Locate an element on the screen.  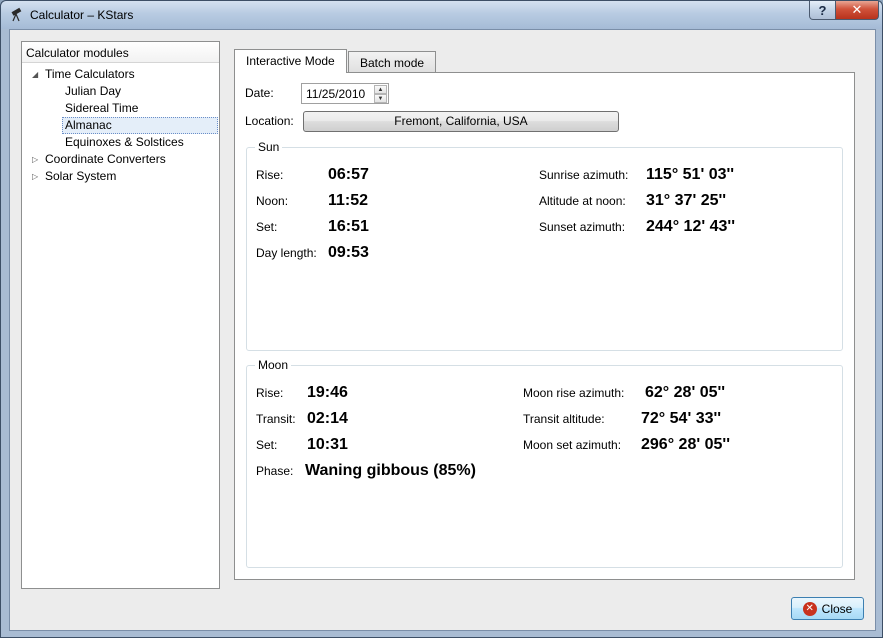
tree-item-equinoxes-solstices: Equinoxes & Solstices is located at coordinates (124, 142).